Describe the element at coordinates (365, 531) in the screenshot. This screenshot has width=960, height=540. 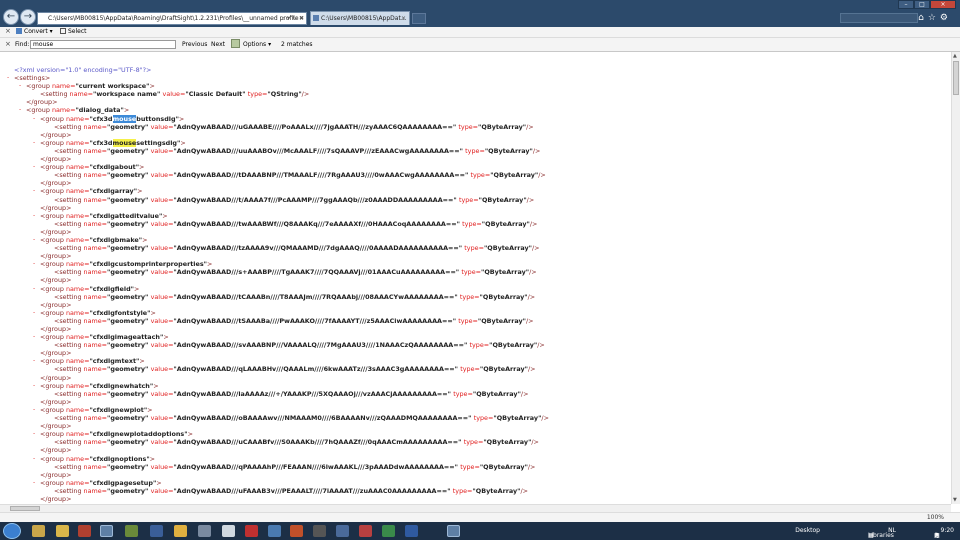
I see `pdf-icon` at that location.